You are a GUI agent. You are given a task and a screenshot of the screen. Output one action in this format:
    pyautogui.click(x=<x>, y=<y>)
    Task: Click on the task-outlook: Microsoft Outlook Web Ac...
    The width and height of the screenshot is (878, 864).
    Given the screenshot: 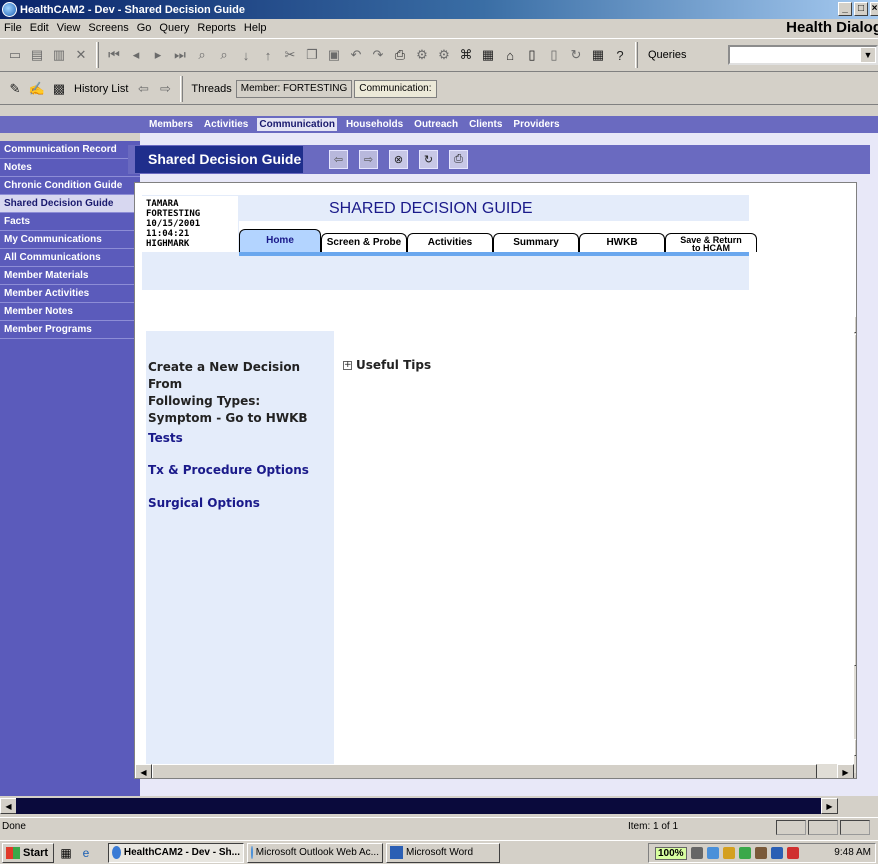 What is the action you would take?
    pyautogui.click(x=315, y=852)
    